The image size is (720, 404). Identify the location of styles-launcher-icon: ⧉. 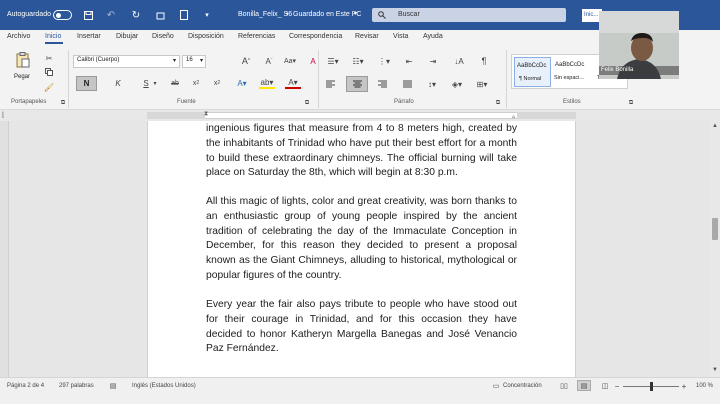
(631, 103).